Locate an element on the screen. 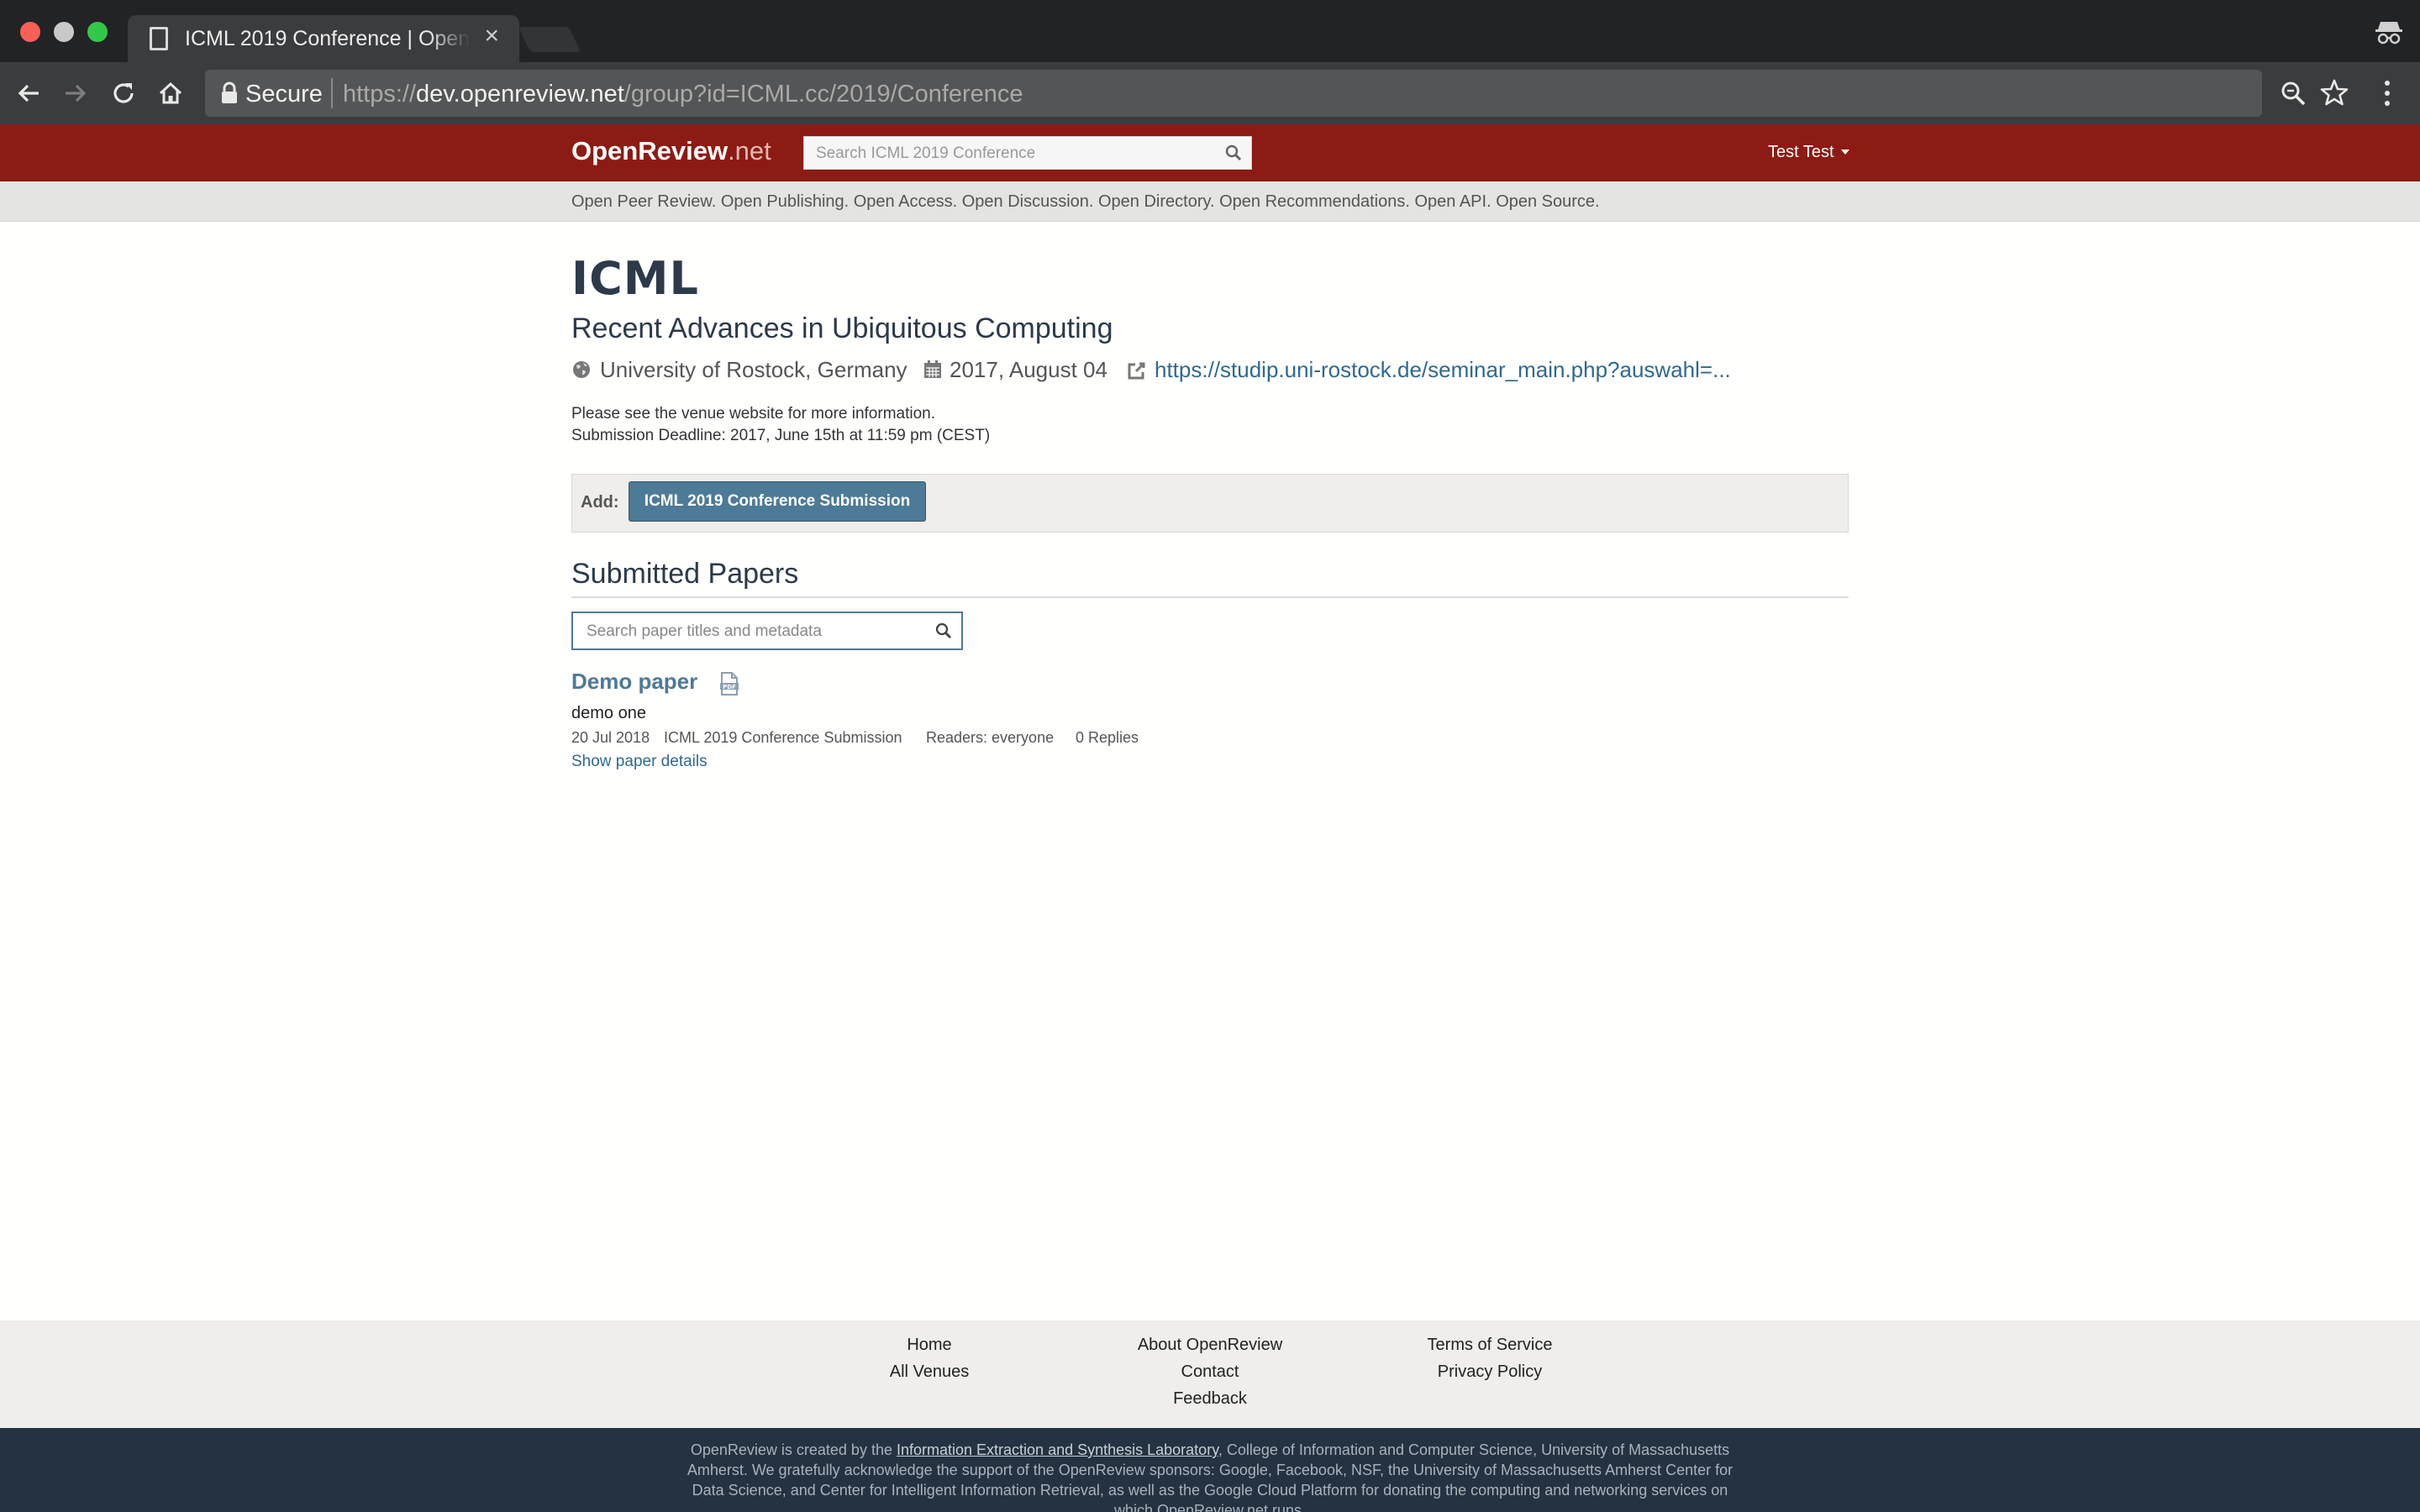 The width and height of the screenshot is (2420, 1512). add-submission-button: ICML 2019 Conference Submission is located at coordinates (778, 501).